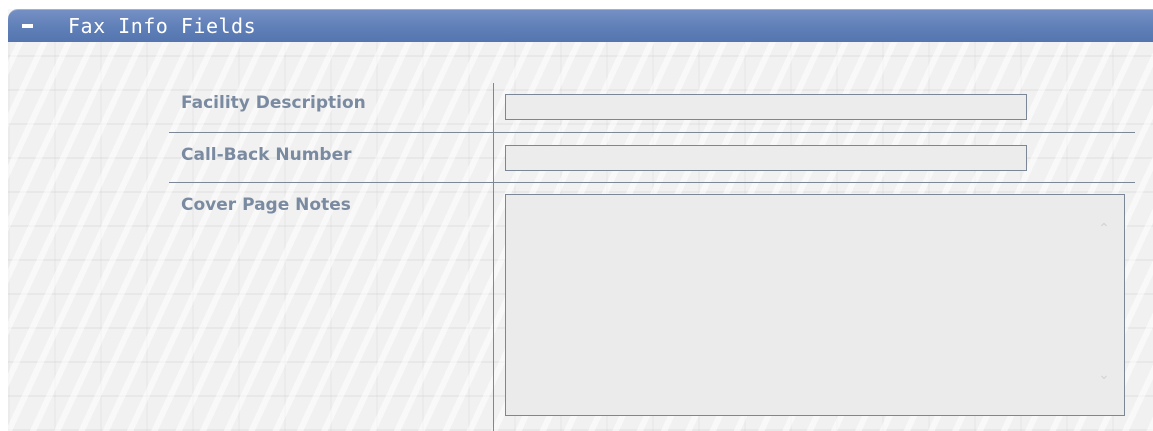 The width and height of the screenshot is (1153, 431). Describe the element at coordinates (580, 25) in the screenshot. I see `panel-header: Fax Info Fields` at that location.